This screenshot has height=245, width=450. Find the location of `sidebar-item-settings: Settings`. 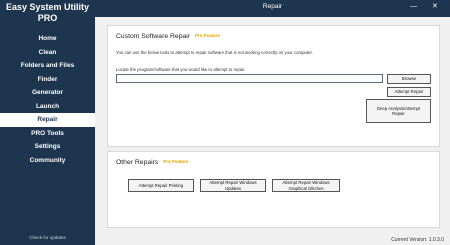

sidebar-item-settings: Settings is located at coordinates (47, 147).